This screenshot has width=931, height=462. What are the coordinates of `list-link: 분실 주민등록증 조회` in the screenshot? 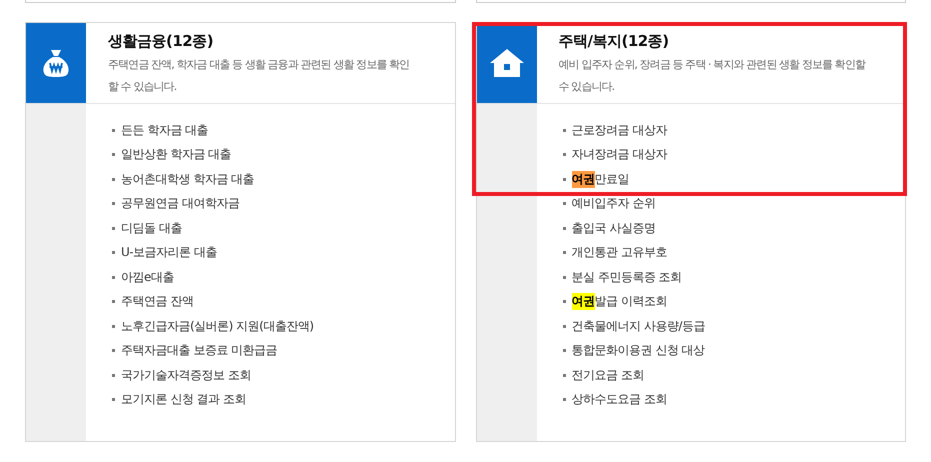 It's located at (633, 277).